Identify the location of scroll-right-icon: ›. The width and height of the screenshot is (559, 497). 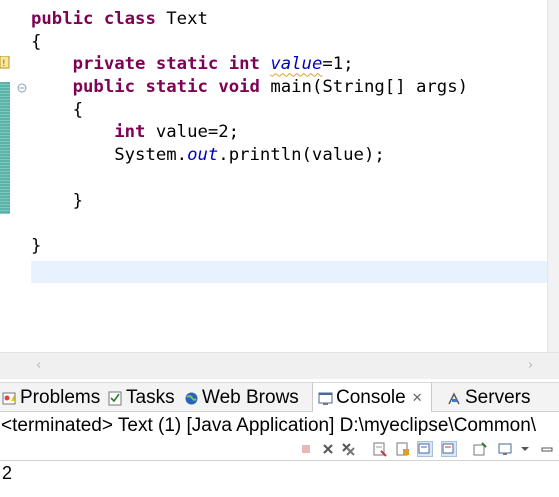
(530, 365).